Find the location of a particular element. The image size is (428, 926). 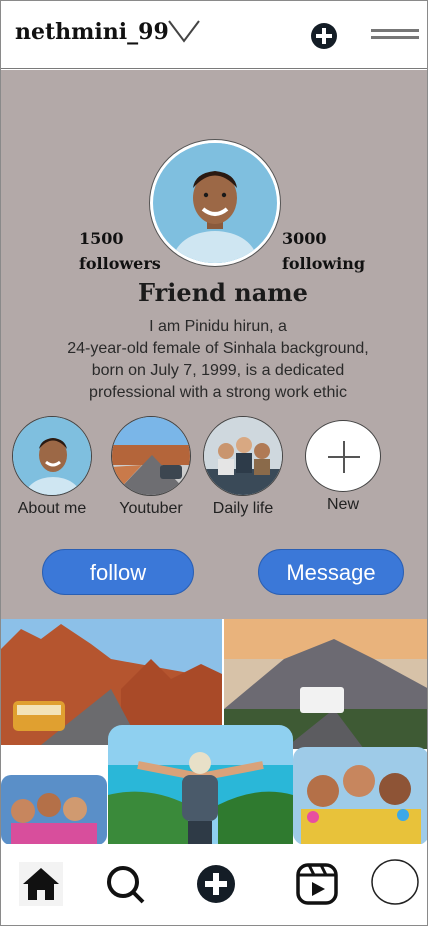

highlight-daily-life: Daily life is located at coordinates (243, 467).